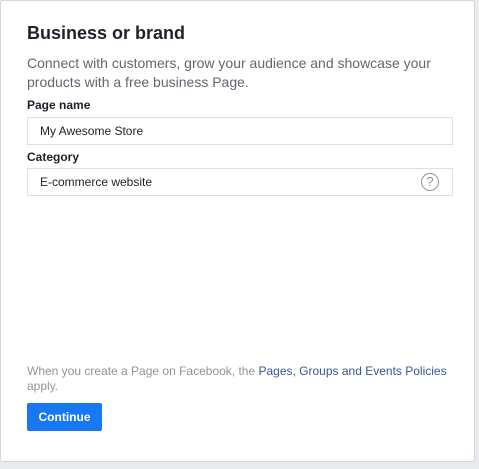  I want to click on policy-prefix: When you create a Page on Facebook, the, so click(143, 371).